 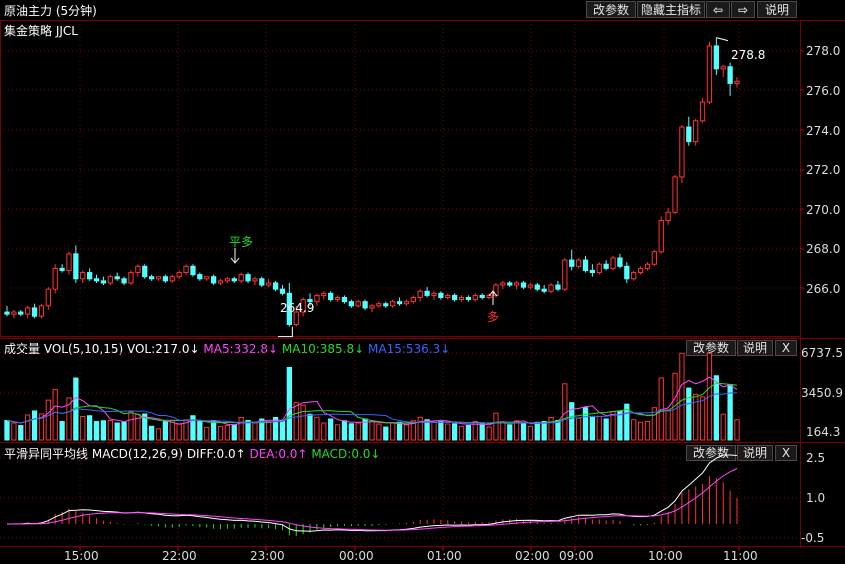 What do you see at coordinates (372, 499) in the screenshot?
I see `macd-dea-line` at bounding box center [372, 499].